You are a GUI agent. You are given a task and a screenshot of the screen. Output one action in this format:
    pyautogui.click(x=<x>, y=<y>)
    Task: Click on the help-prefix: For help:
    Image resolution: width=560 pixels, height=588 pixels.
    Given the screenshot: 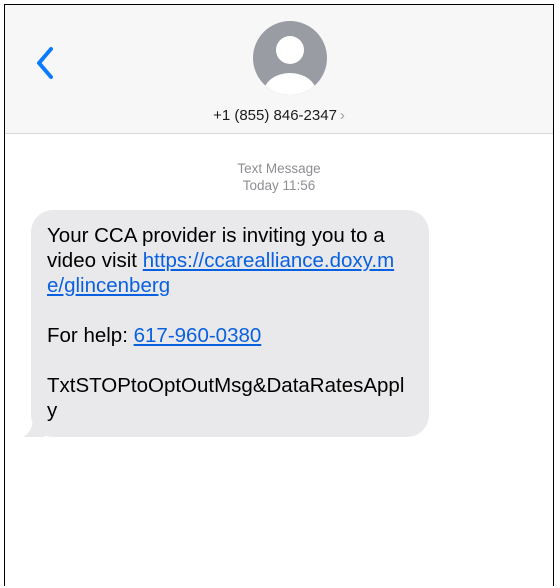 What is the action you would take?
    pyautogui.click(x=90, y=335)
    